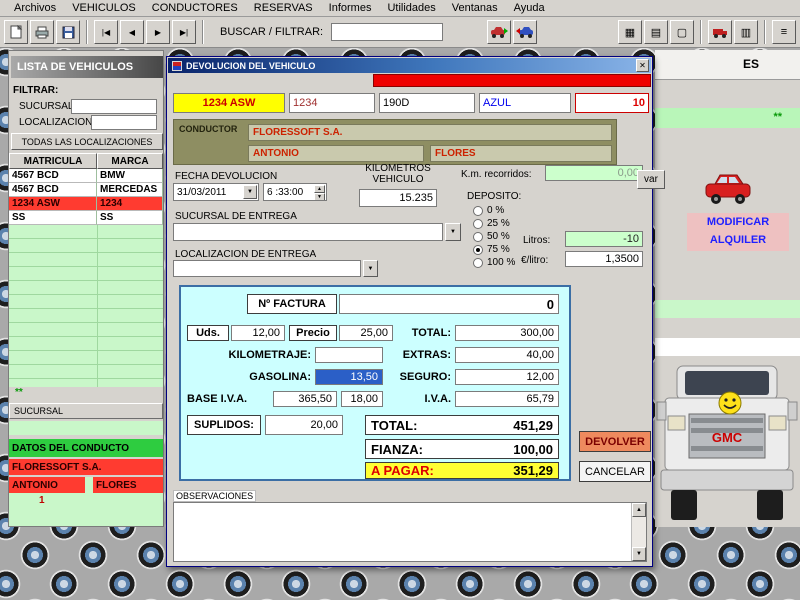 The width and height of the screenshot is (800, 600). I want to click on menu-ventanas: Ventanas, so click(475, 8).